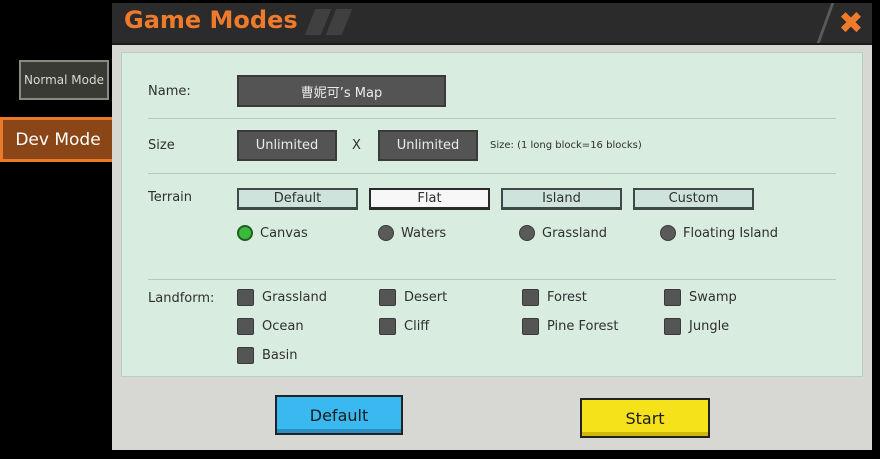  What do you see at coordinates (58, 139) in the screenshot?
I see `dev-mode-tab: Dev Mode` at bounding box center [58, 139].